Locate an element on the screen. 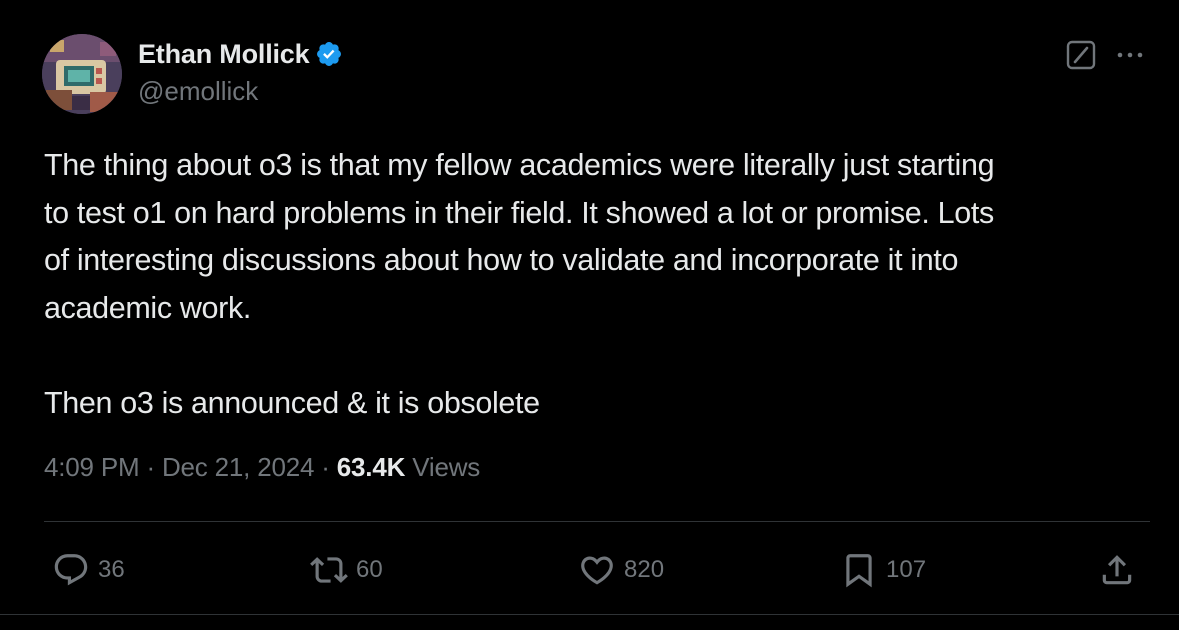  more-options-icon is located at coordinates (1130, 55).